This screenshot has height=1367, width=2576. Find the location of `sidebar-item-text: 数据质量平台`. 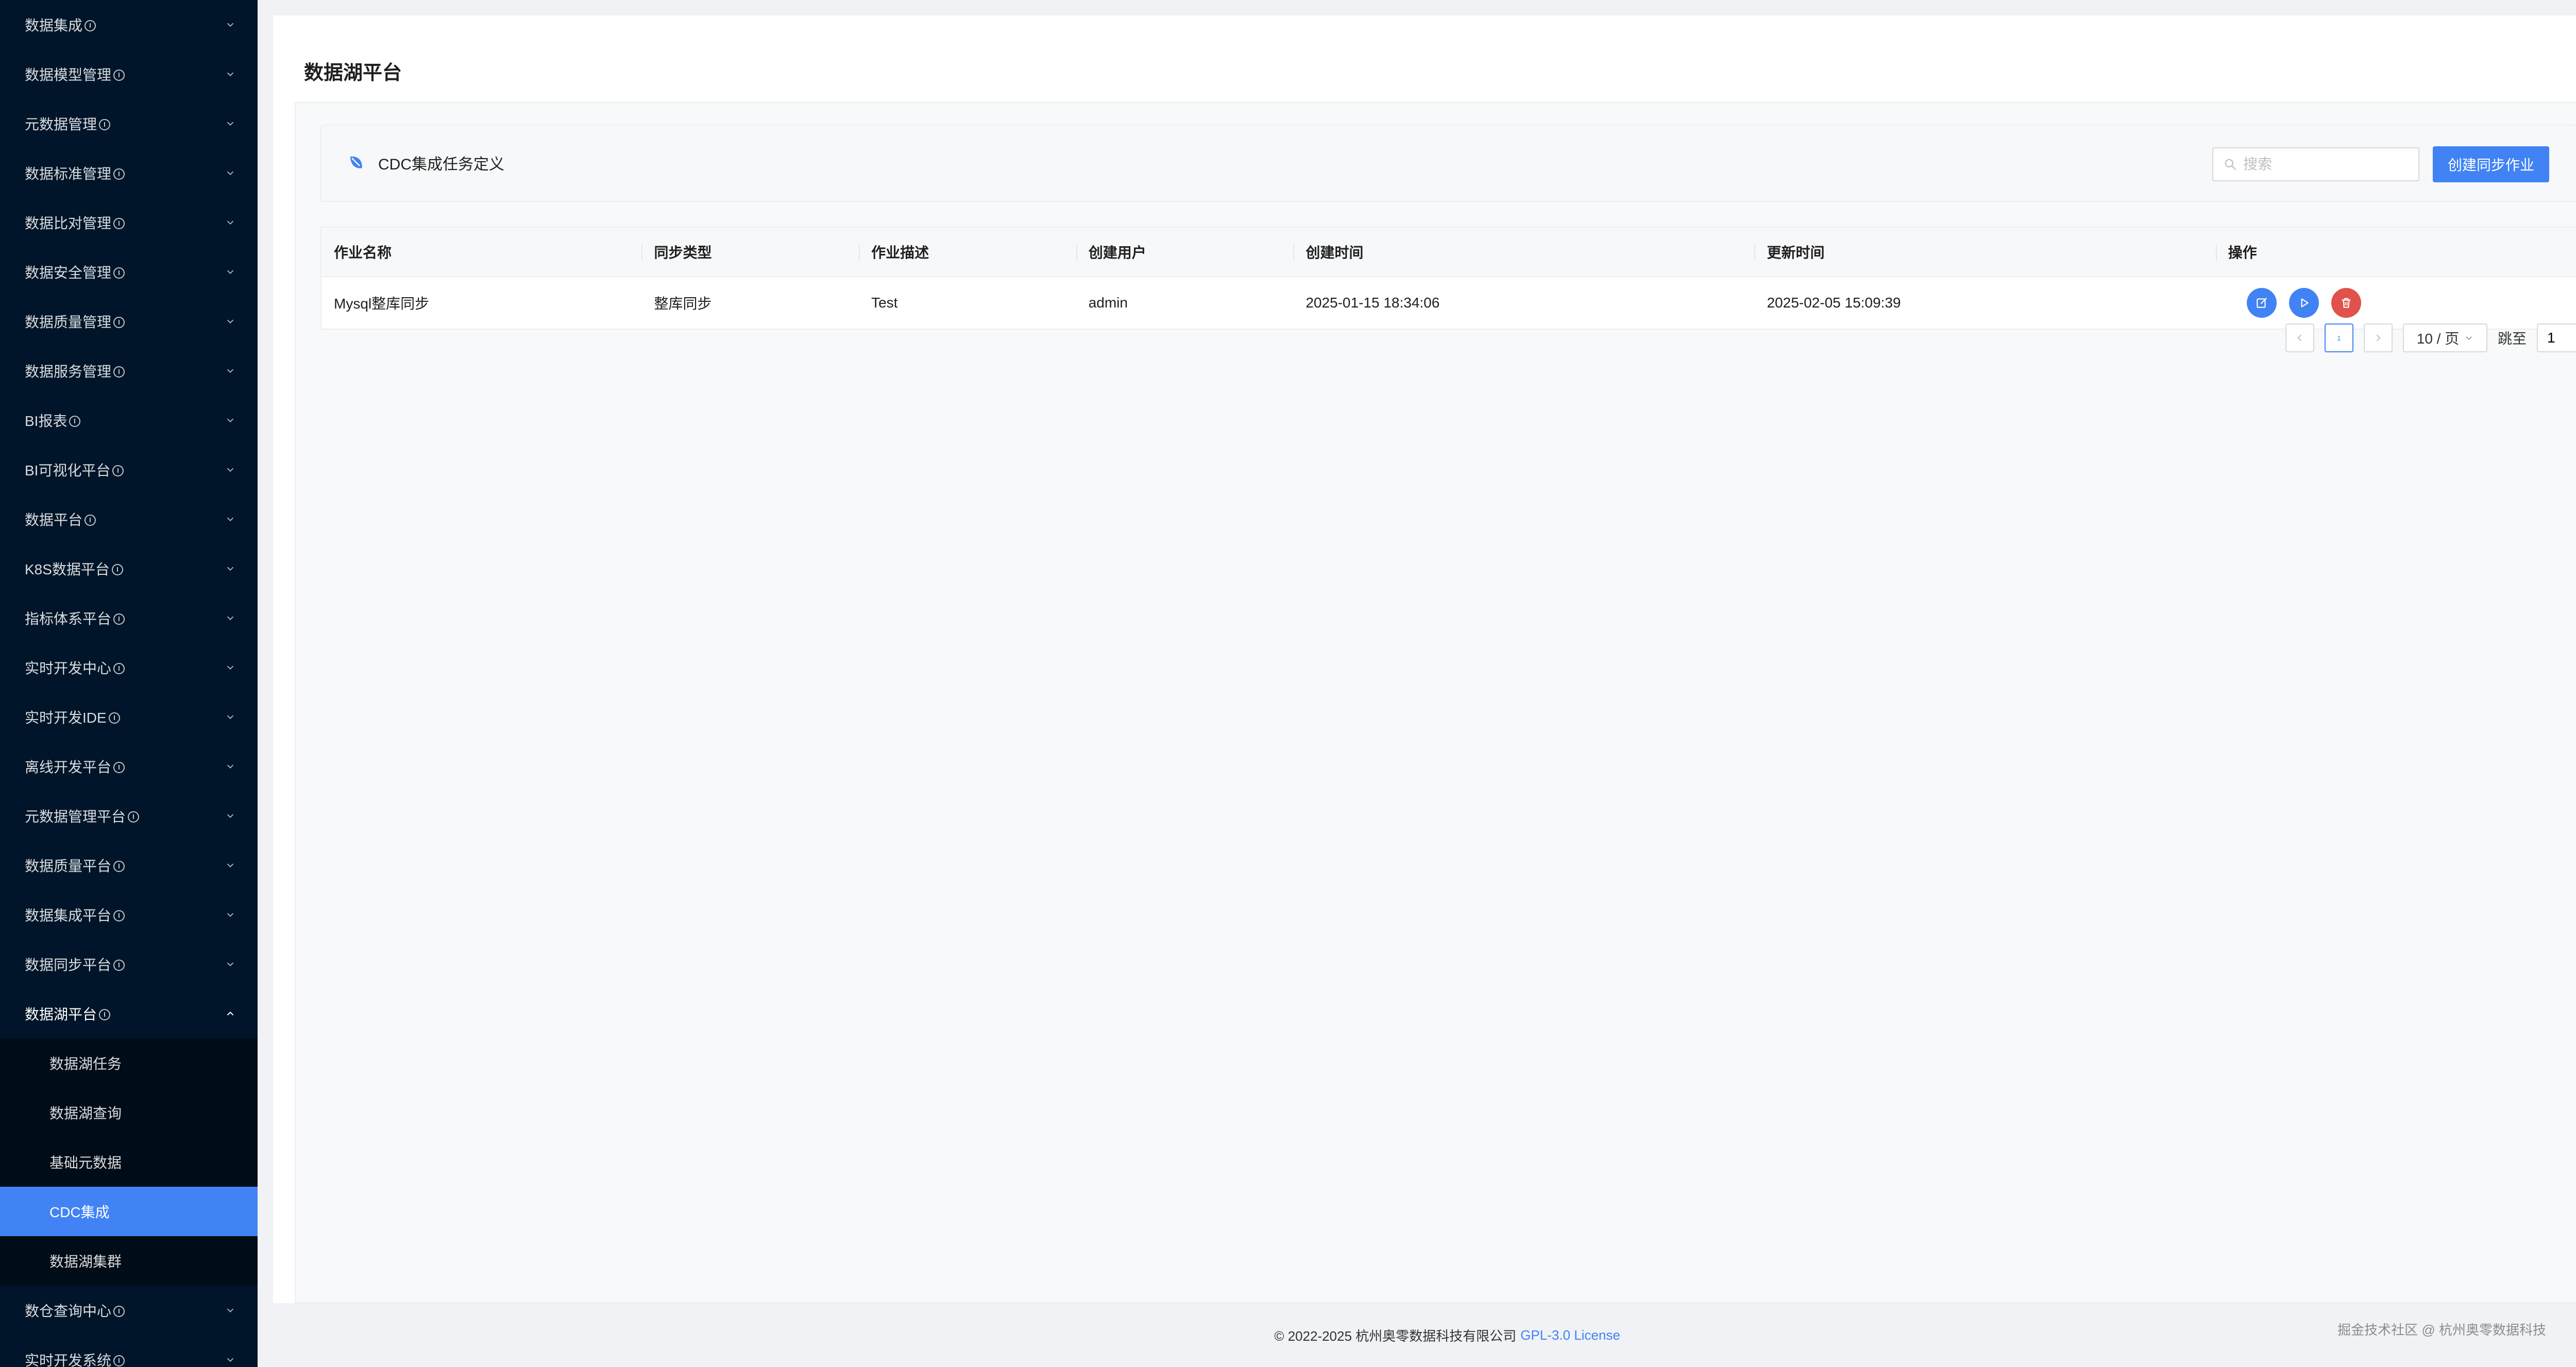

sidebar-item-text: 数据质量平台 is located at coordinates (68, 866).